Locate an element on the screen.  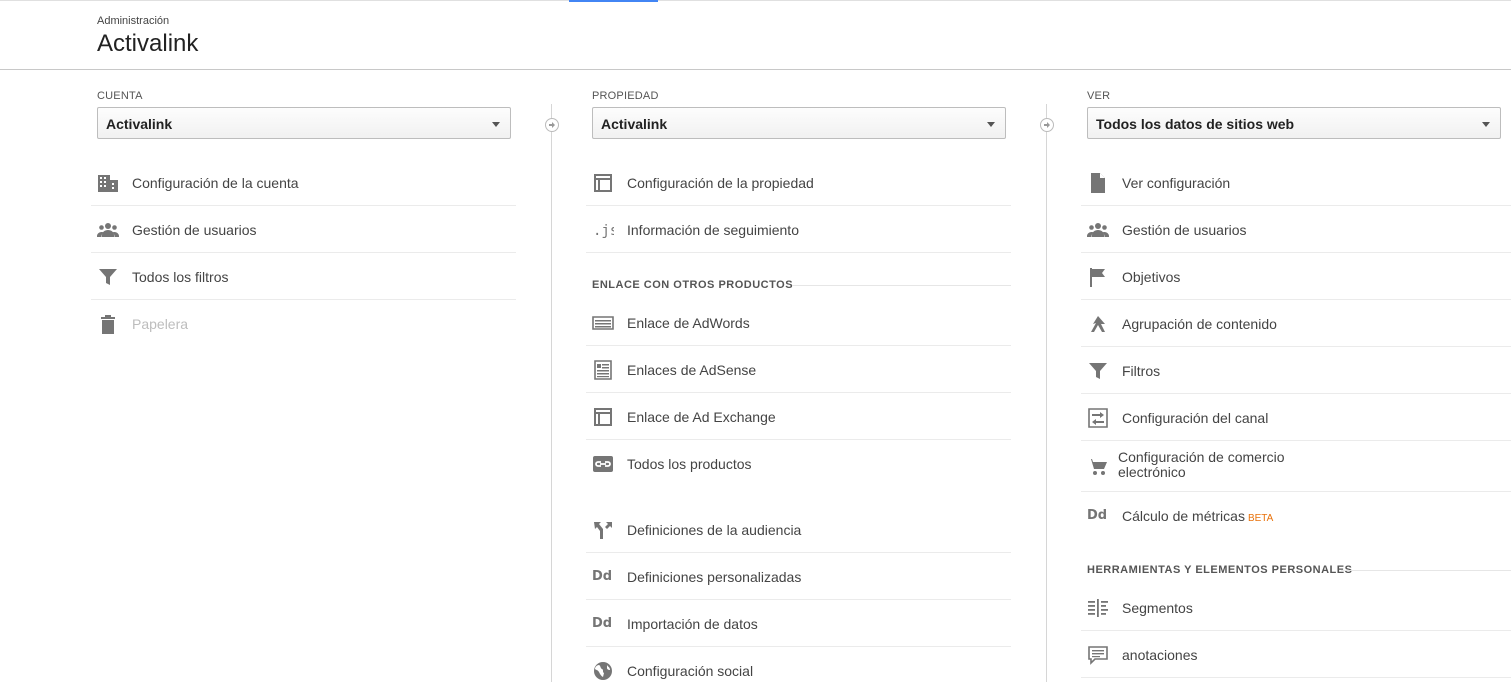
adsense-icon is located at coordinates (603, 370).